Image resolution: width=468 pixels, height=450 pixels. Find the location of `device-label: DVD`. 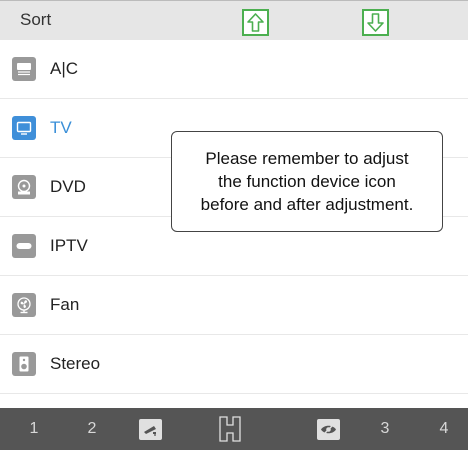

device-label: DVD is located at coordinates (68, 186).